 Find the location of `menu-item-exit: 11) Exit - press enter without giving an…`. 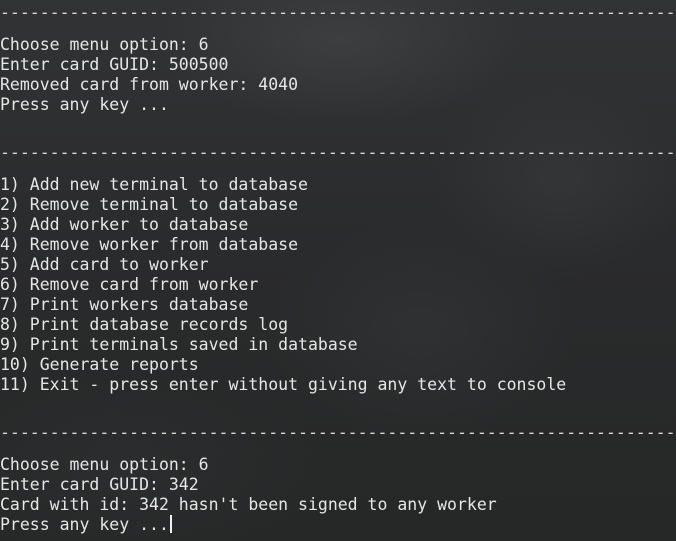

menu-item-exit: 11) Exit - press enter without giving an… is located at coordinates (283, 384).